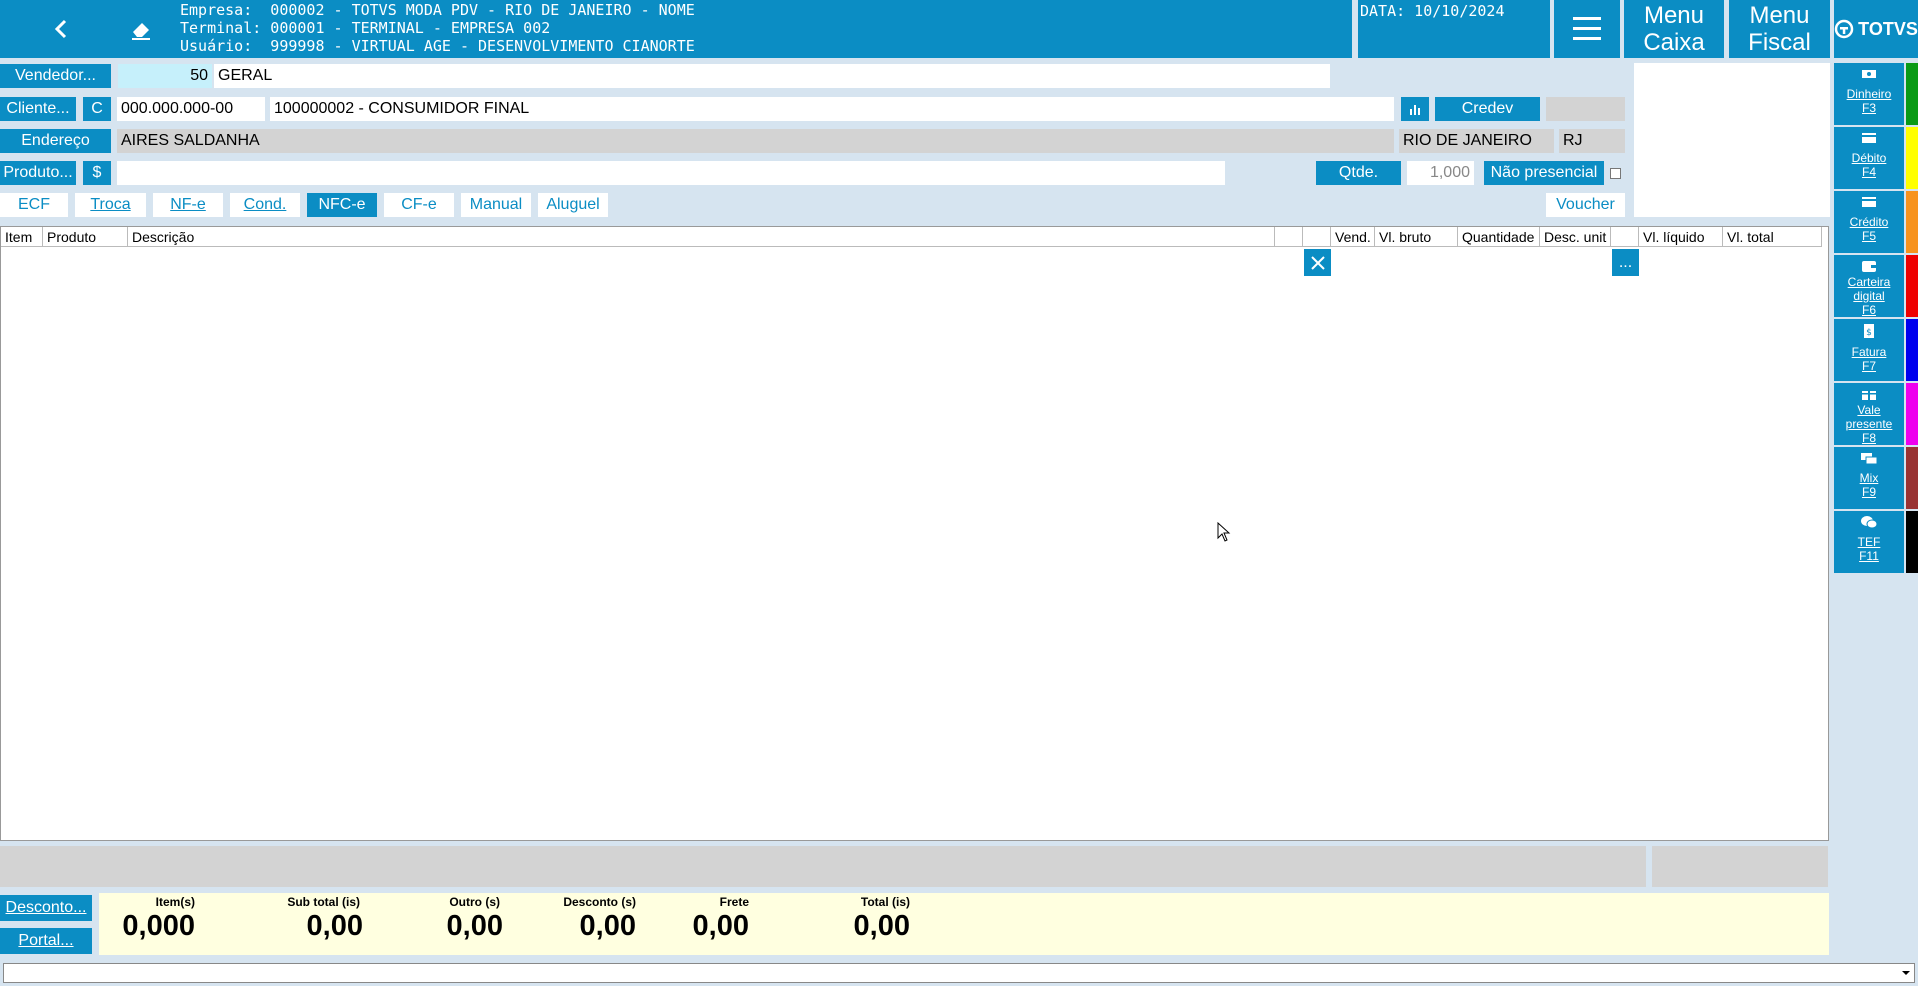 The height and width of the screenshot is (986, 1918). I want to click on tab-cond: Cond., so click(265, 205).